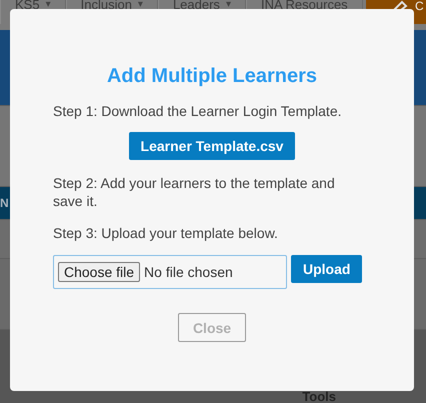 The image size is (426, 403). What do you see at coordinates (188, 272) in the screenshot?
I see `file-status: No file chosen` at bounding box center [188, 272].